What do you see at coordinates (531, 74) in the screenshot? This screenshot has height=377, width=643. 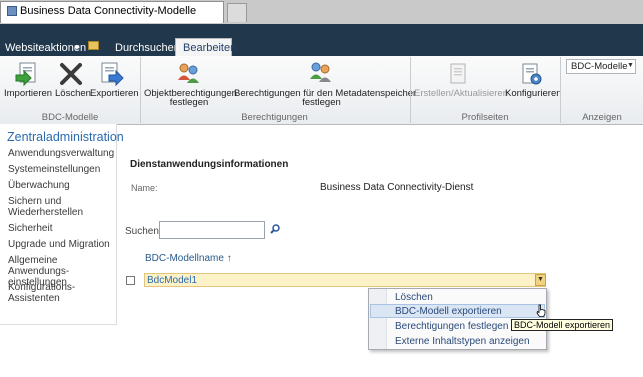 I see `configure-icon` at bounding box center [531, 74].